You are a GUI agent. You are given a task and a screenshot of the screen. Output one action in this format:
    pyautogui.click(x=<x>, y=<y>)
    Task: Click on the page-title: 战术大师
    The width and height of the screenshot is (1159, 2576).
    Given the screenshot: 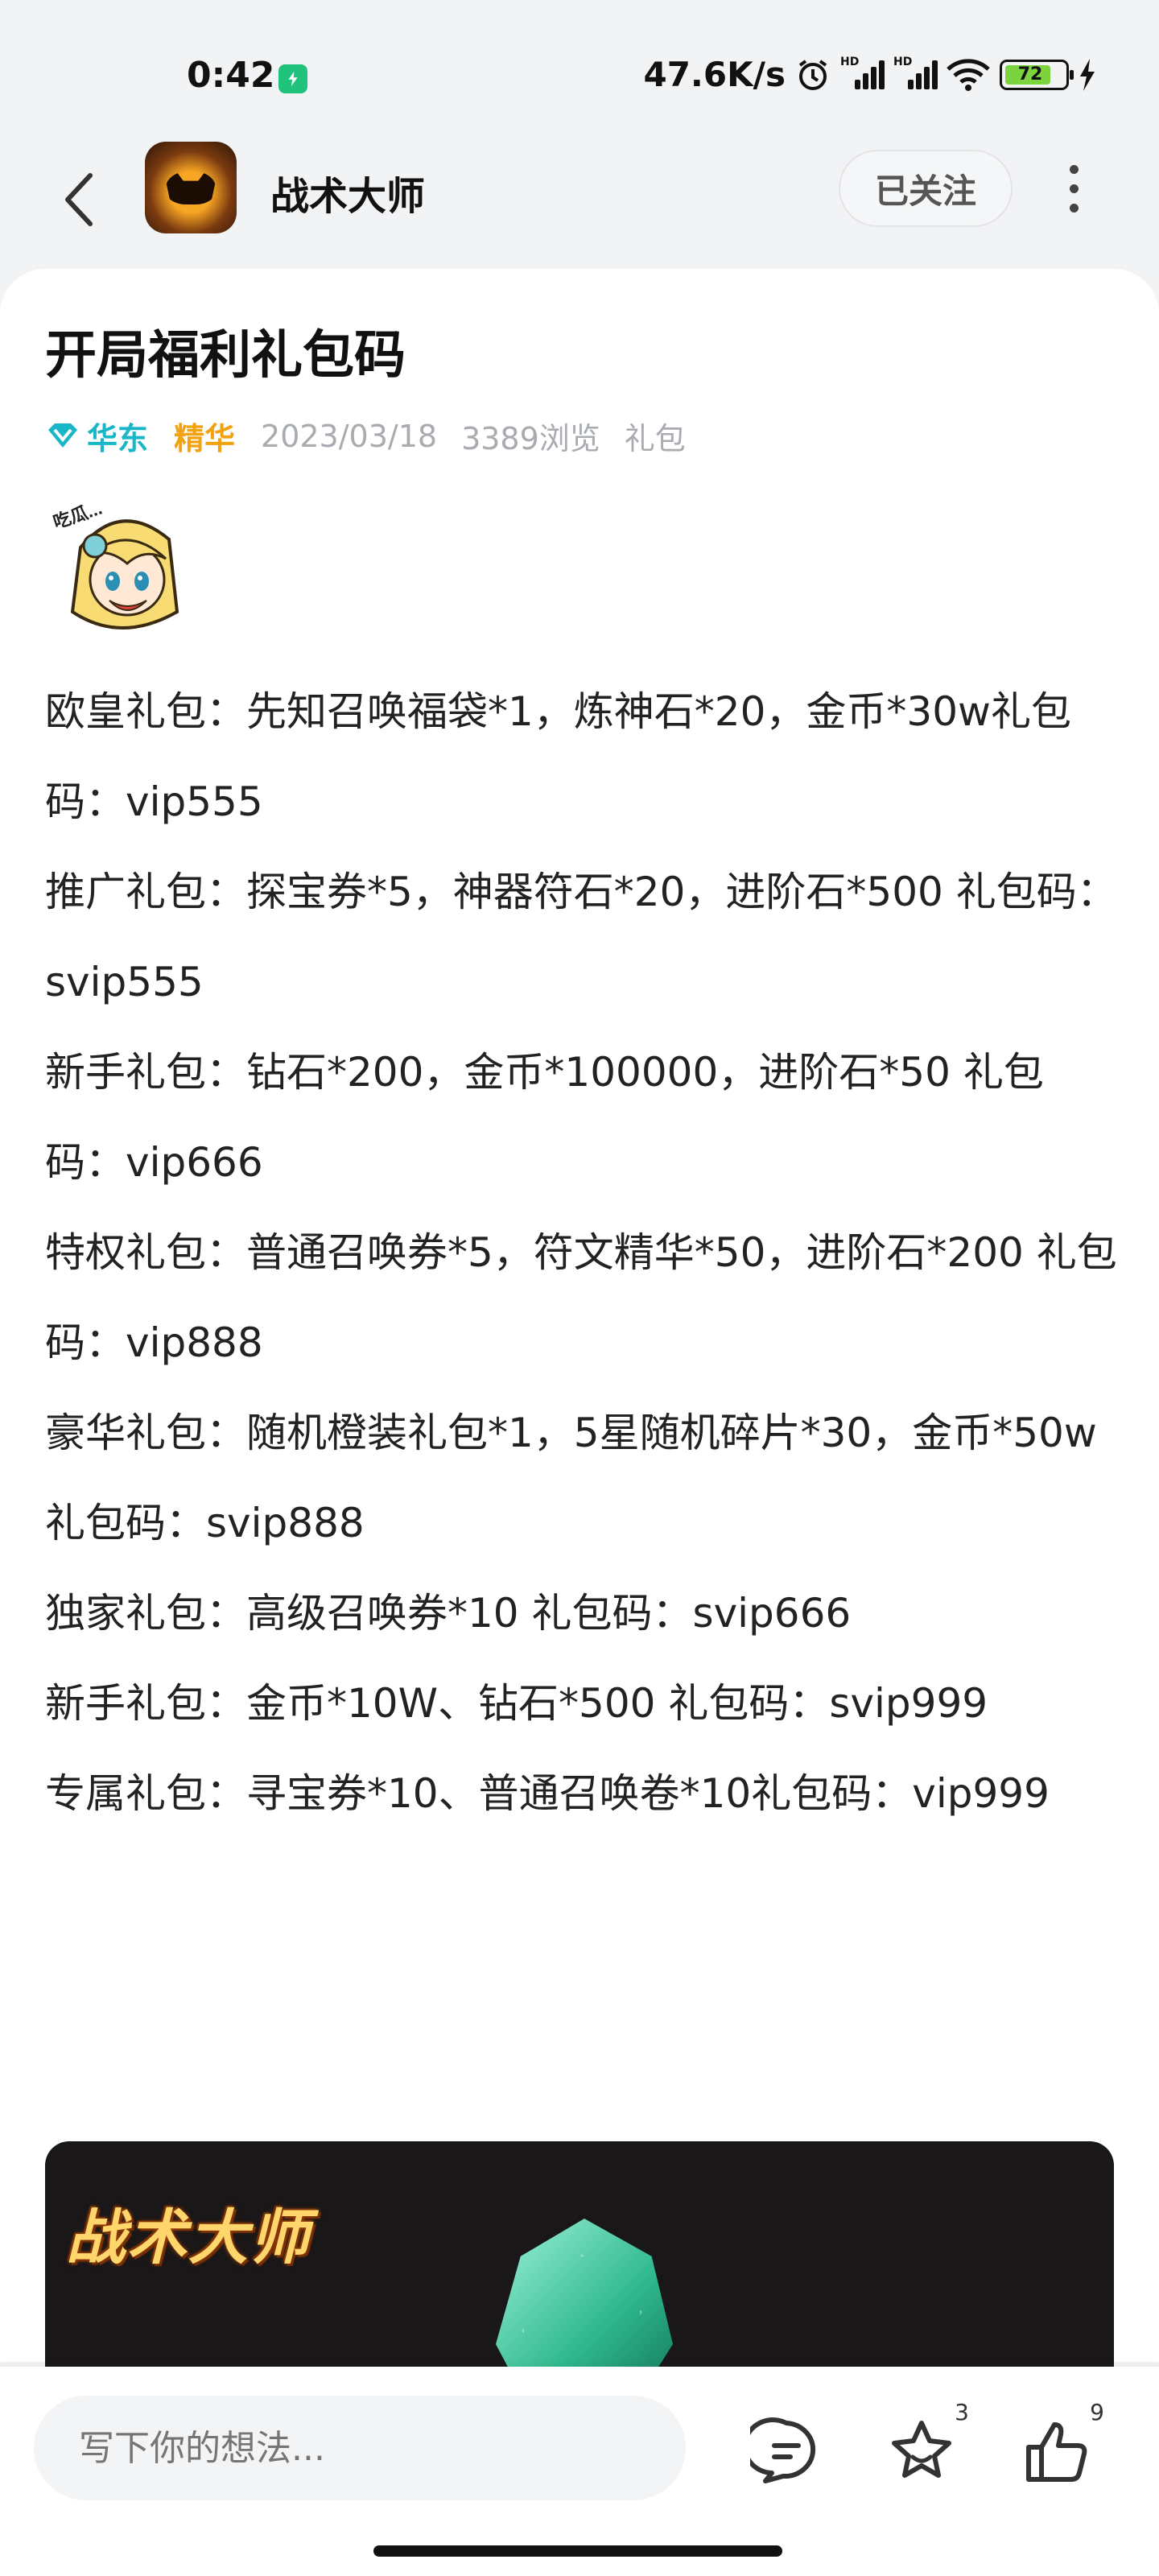 What is the action you would take?
    pyautogui.click(x=347, y=192)
    